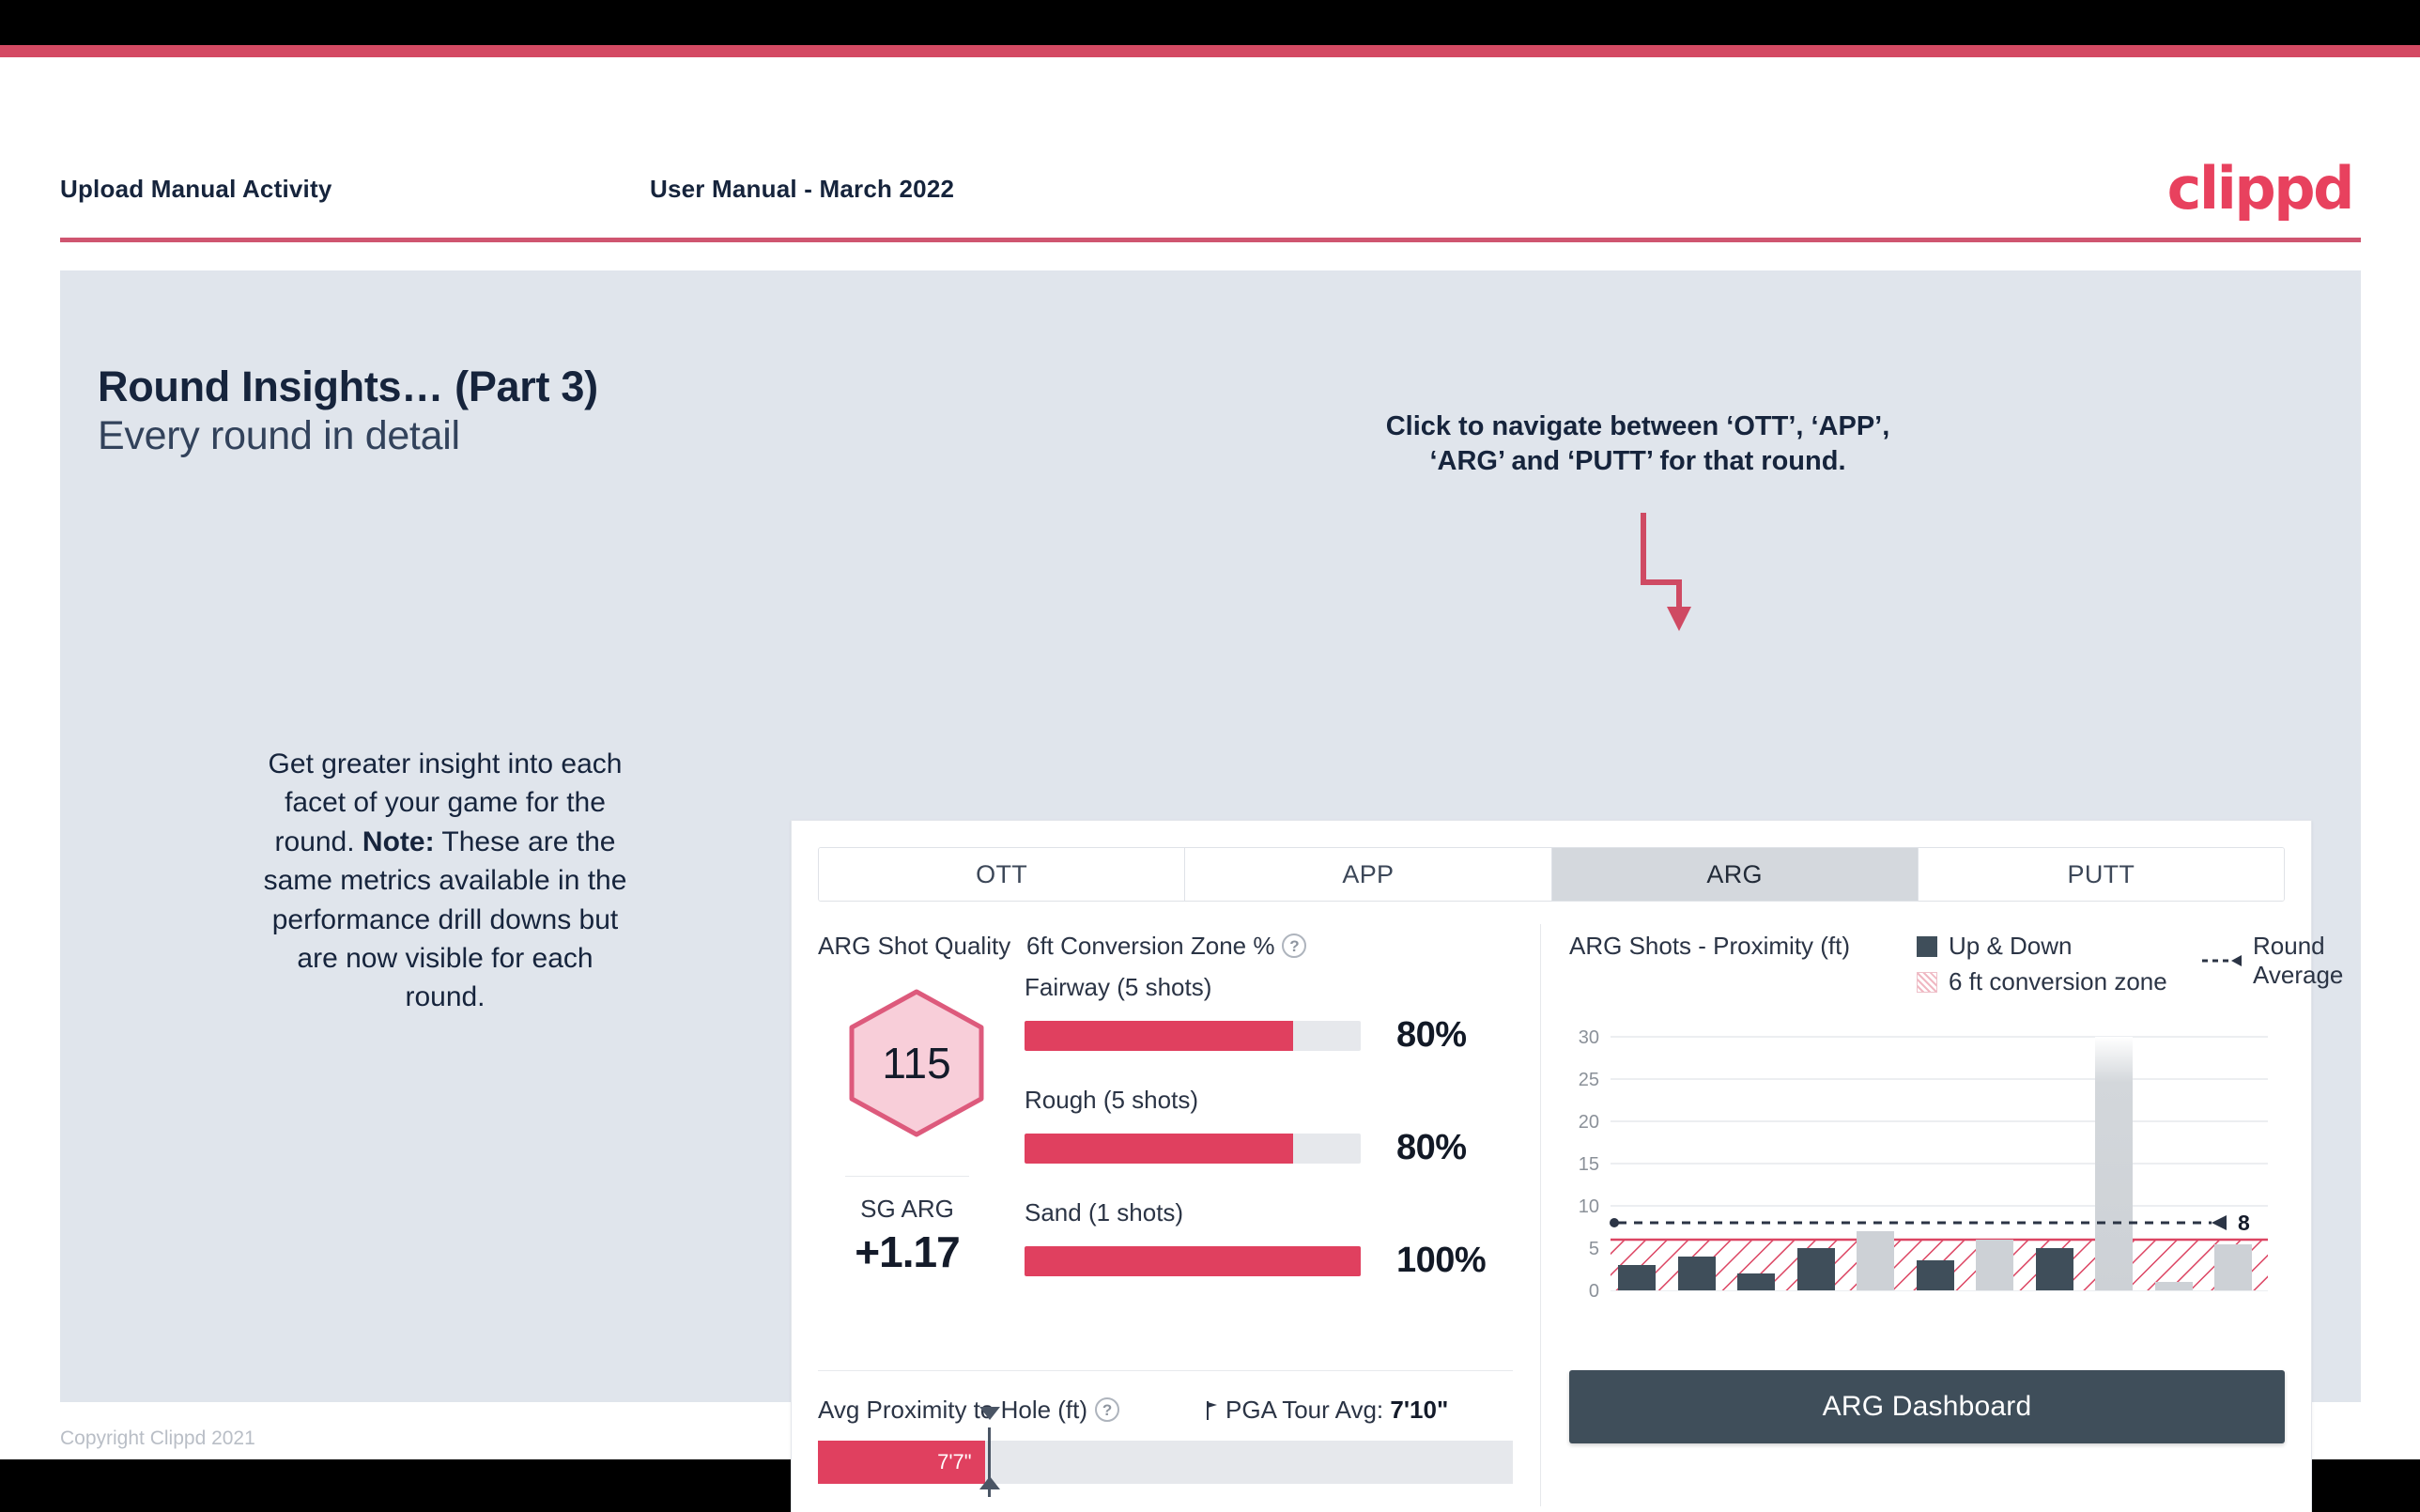  What do you see at coordinates (1927, 1407) in the screenshot?
I see `arg-dashboard-button: ARG Dashboard` at bounding box center [1927, 1407].